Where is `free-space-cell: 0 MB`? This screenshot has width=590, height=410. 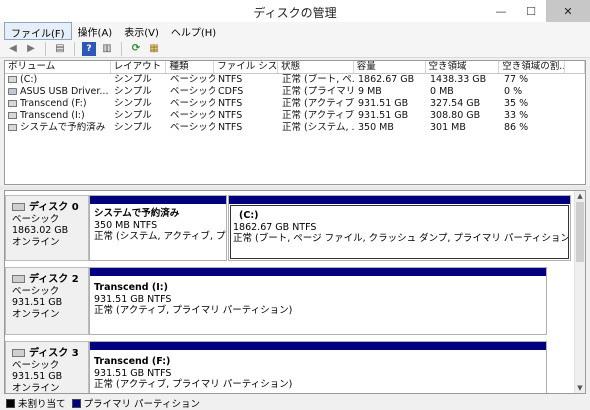
free-space-cell: 0 MB is located at coordinates (442, 91).